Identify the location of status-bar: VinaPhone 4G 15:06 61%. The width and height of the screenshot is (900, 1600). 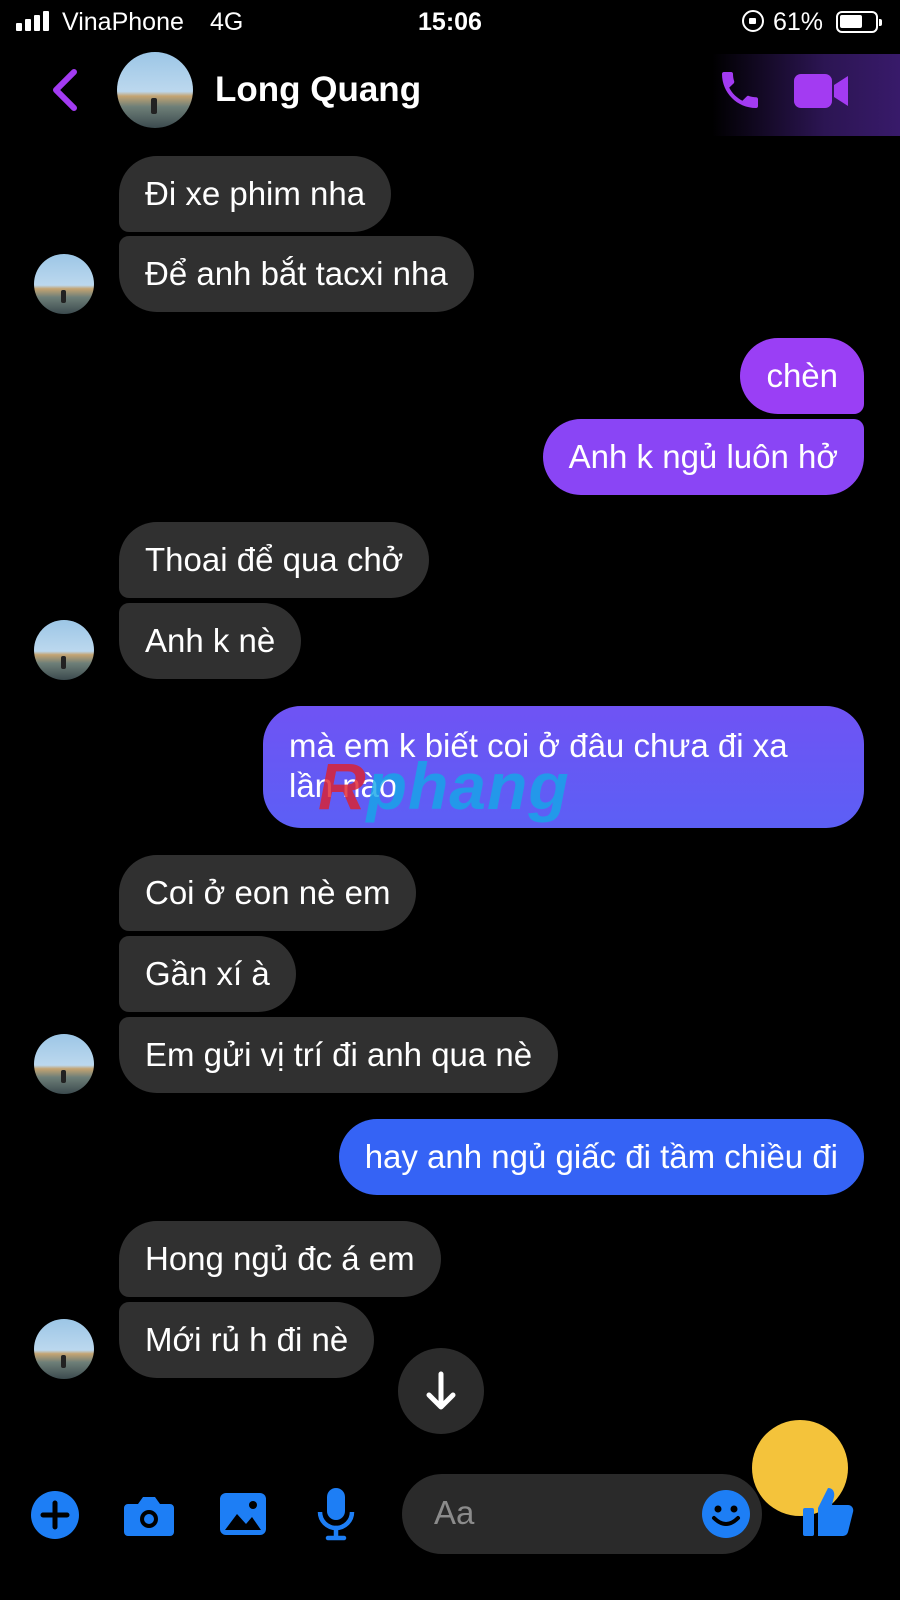
(450, 23).